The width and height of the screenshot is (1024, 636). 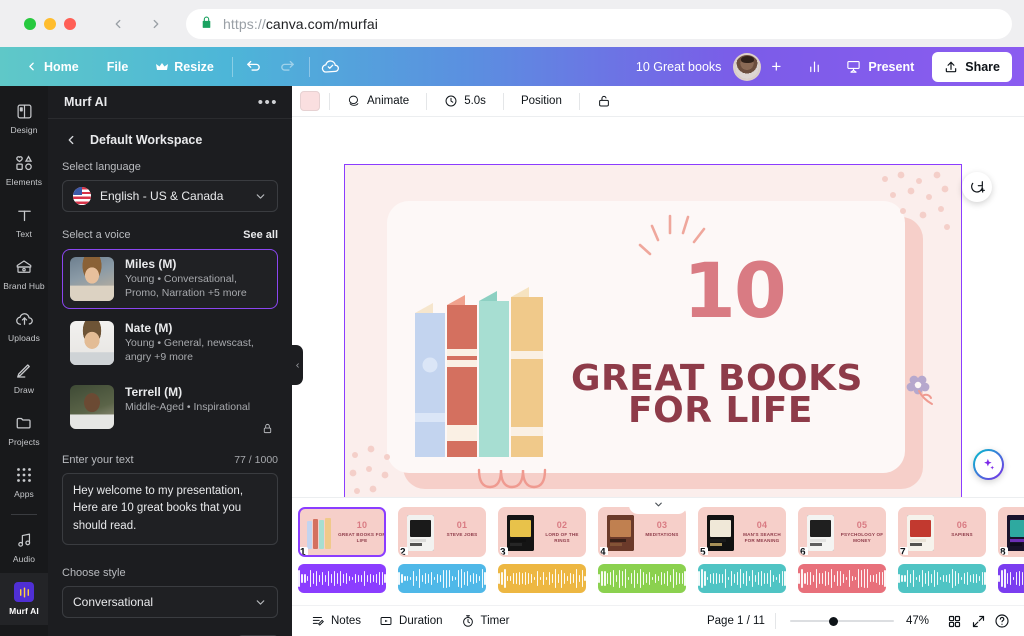 What do you see at coordinates (321, 23) in the screenshot?
I see `url-path: canva.com/murfai` at bounding box center [321, 23].